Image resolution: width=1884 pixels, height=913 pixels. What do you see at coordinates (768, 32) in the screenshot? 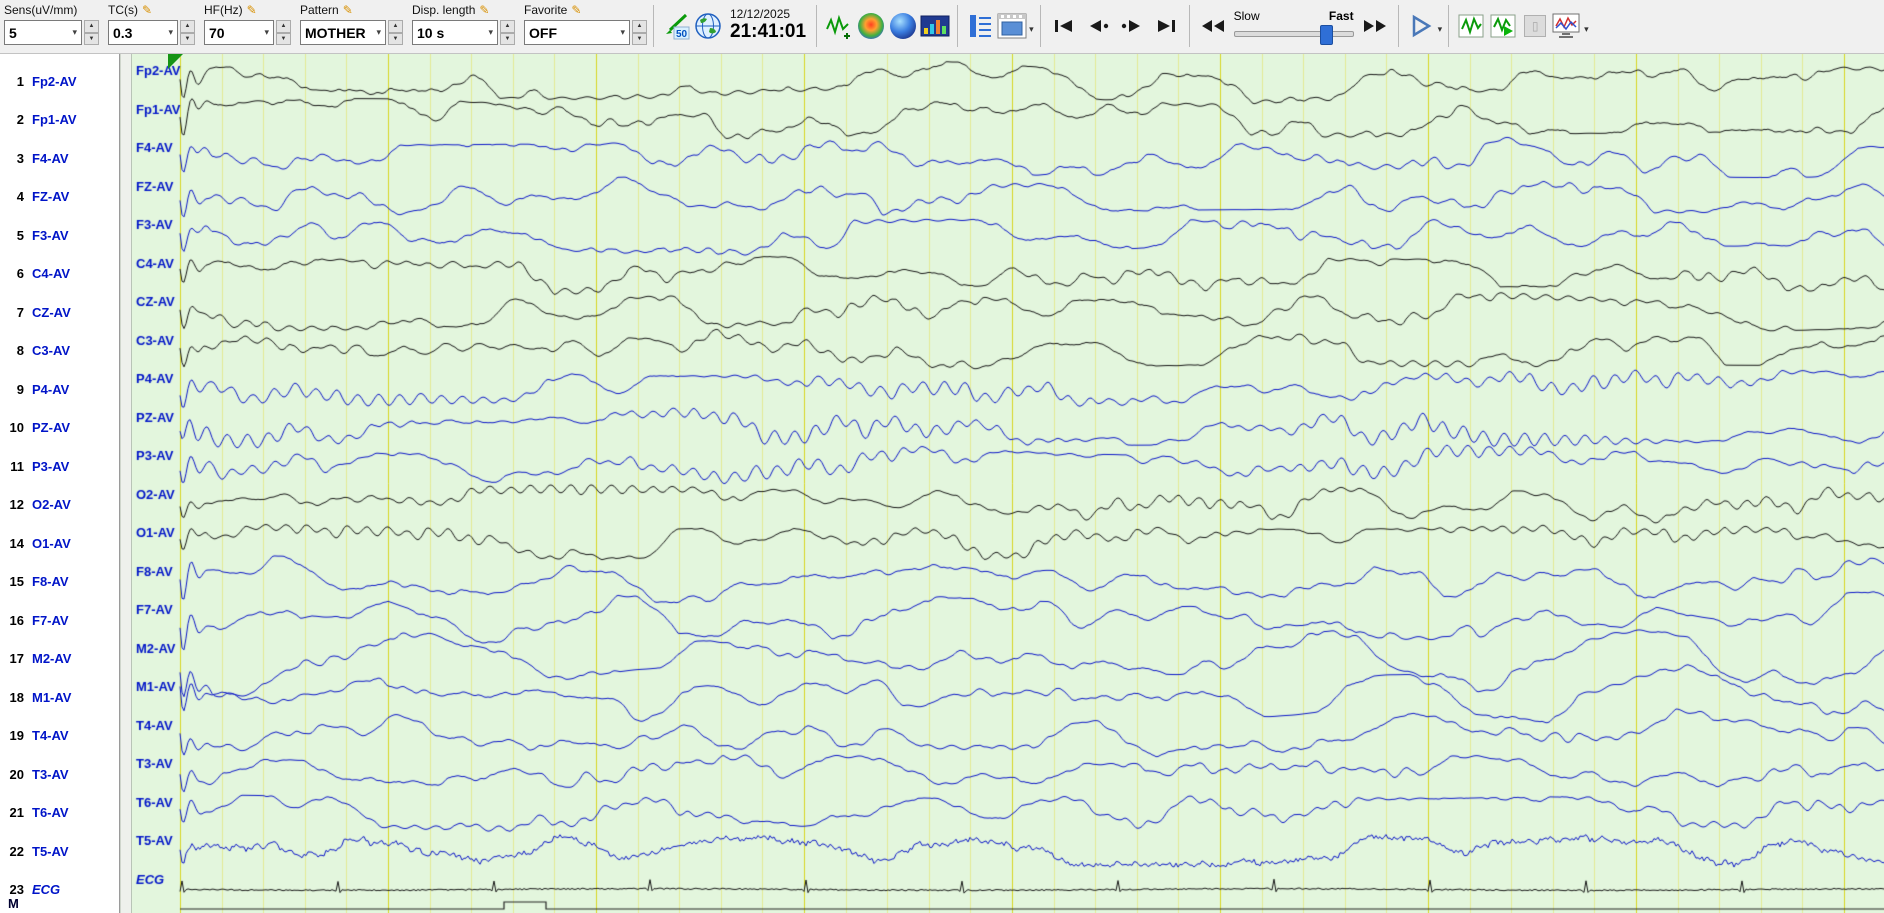
I see `time-display: 21:41:01` at bounding box center [768, 32].